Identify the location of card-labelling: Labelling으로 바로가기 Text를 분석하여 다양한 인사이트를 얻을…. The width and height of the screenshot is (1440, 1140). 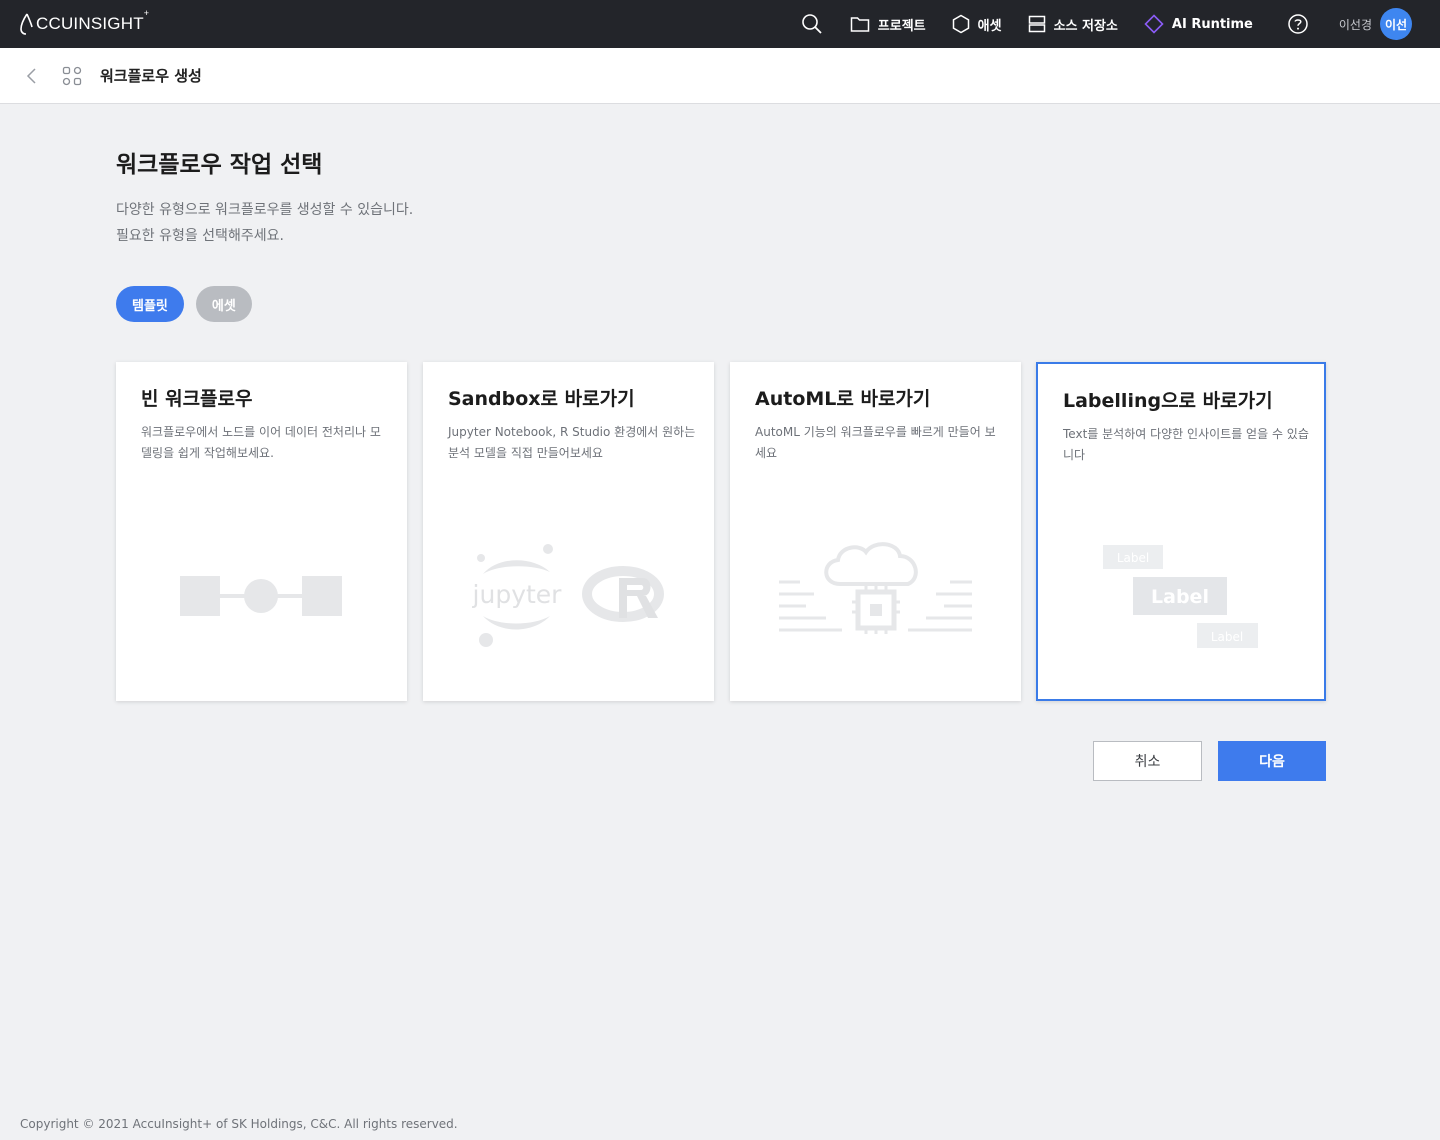
(1181, 531).